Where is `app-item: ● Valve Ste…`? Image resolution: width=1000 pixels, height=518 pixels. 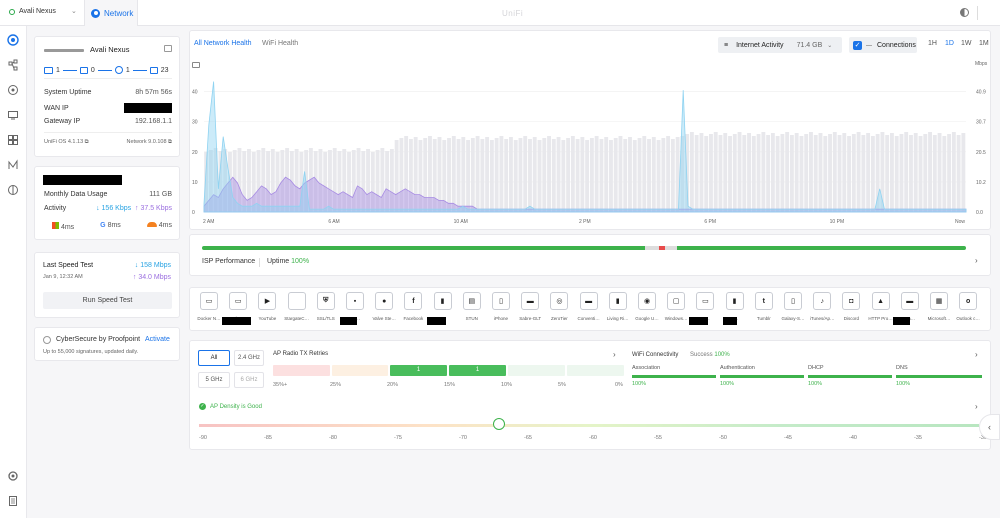 app-item: ● Valve Ste… is located at coordinates (384, 311).